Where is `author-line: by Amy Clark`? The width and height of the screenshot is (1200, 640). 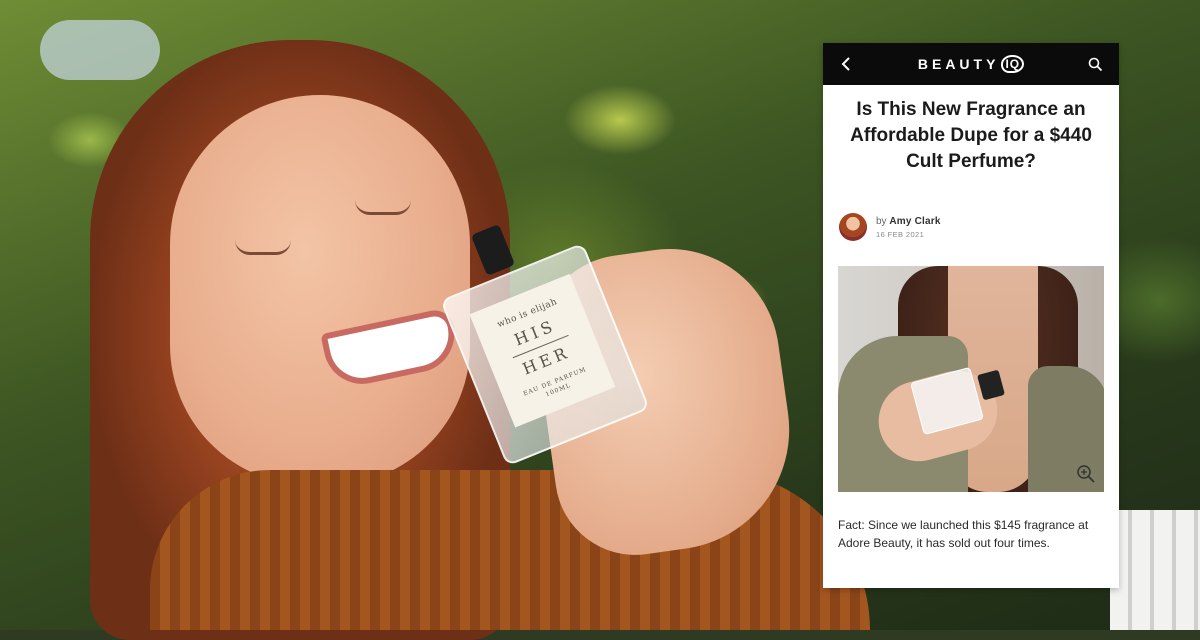 author-line: by Amy Clark is located at coordinates (908, 221).